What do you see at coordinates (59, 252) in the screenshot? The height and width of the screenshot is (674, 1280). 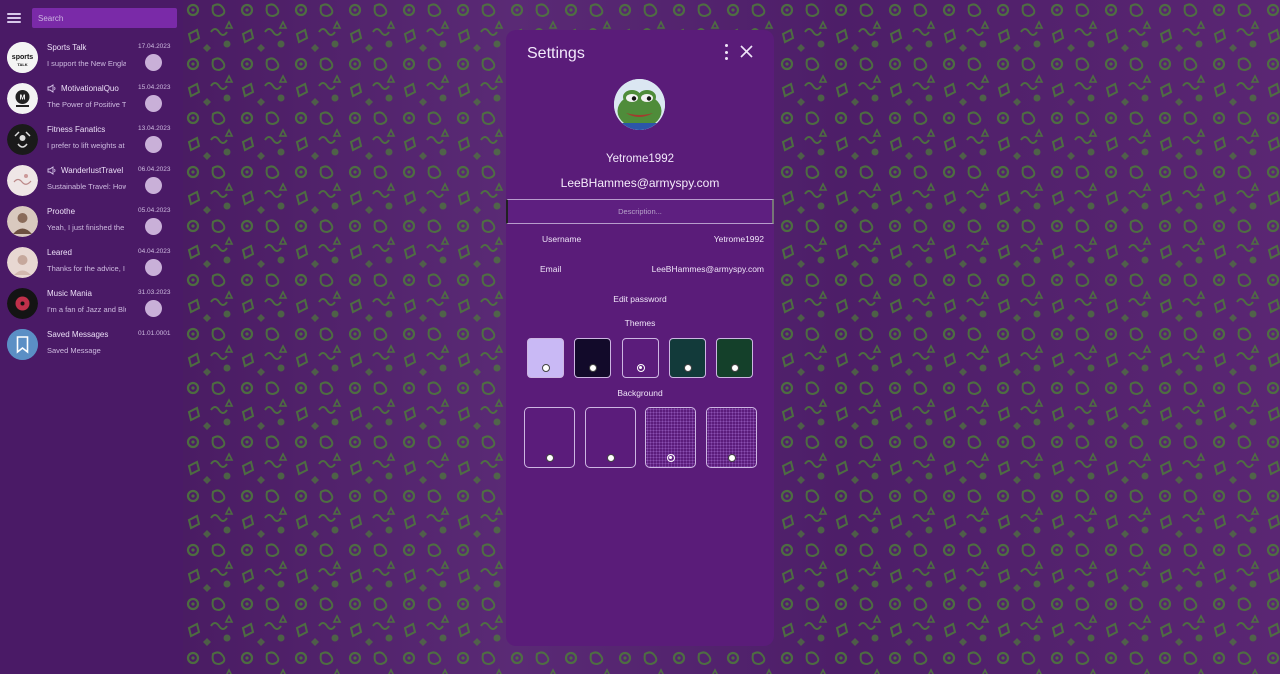 I see `chat-name: Leared` at bounding box center [59, 252].